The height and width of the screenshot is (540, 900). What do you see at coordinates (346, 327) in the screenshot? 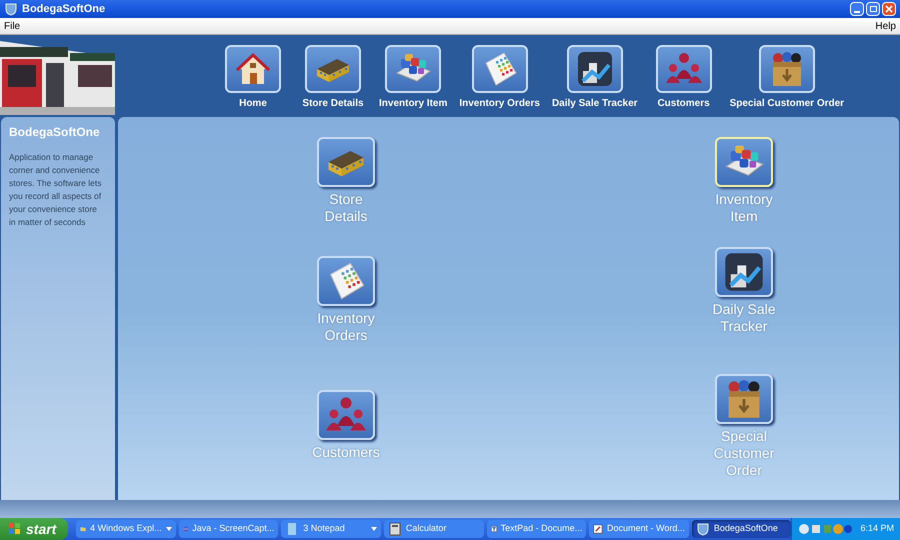
I see `tile-label: Inventory Orders` at bounding box center [346, 327].